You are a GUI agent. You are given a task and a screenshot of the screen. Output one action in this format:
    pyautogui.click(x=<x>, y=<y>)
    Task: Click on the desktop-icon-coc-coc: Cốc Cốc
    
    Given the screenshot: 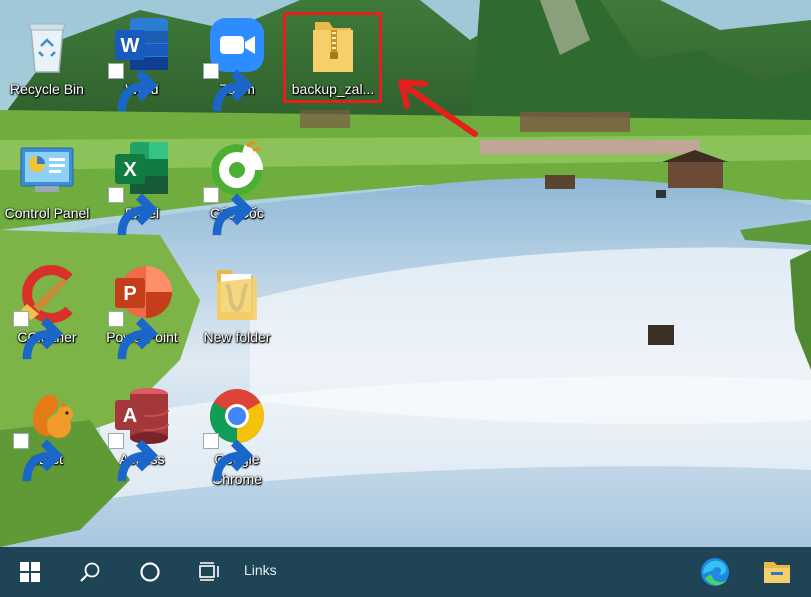 What is the action you would take?
    pyautogui.click(x=237, y=188)
    